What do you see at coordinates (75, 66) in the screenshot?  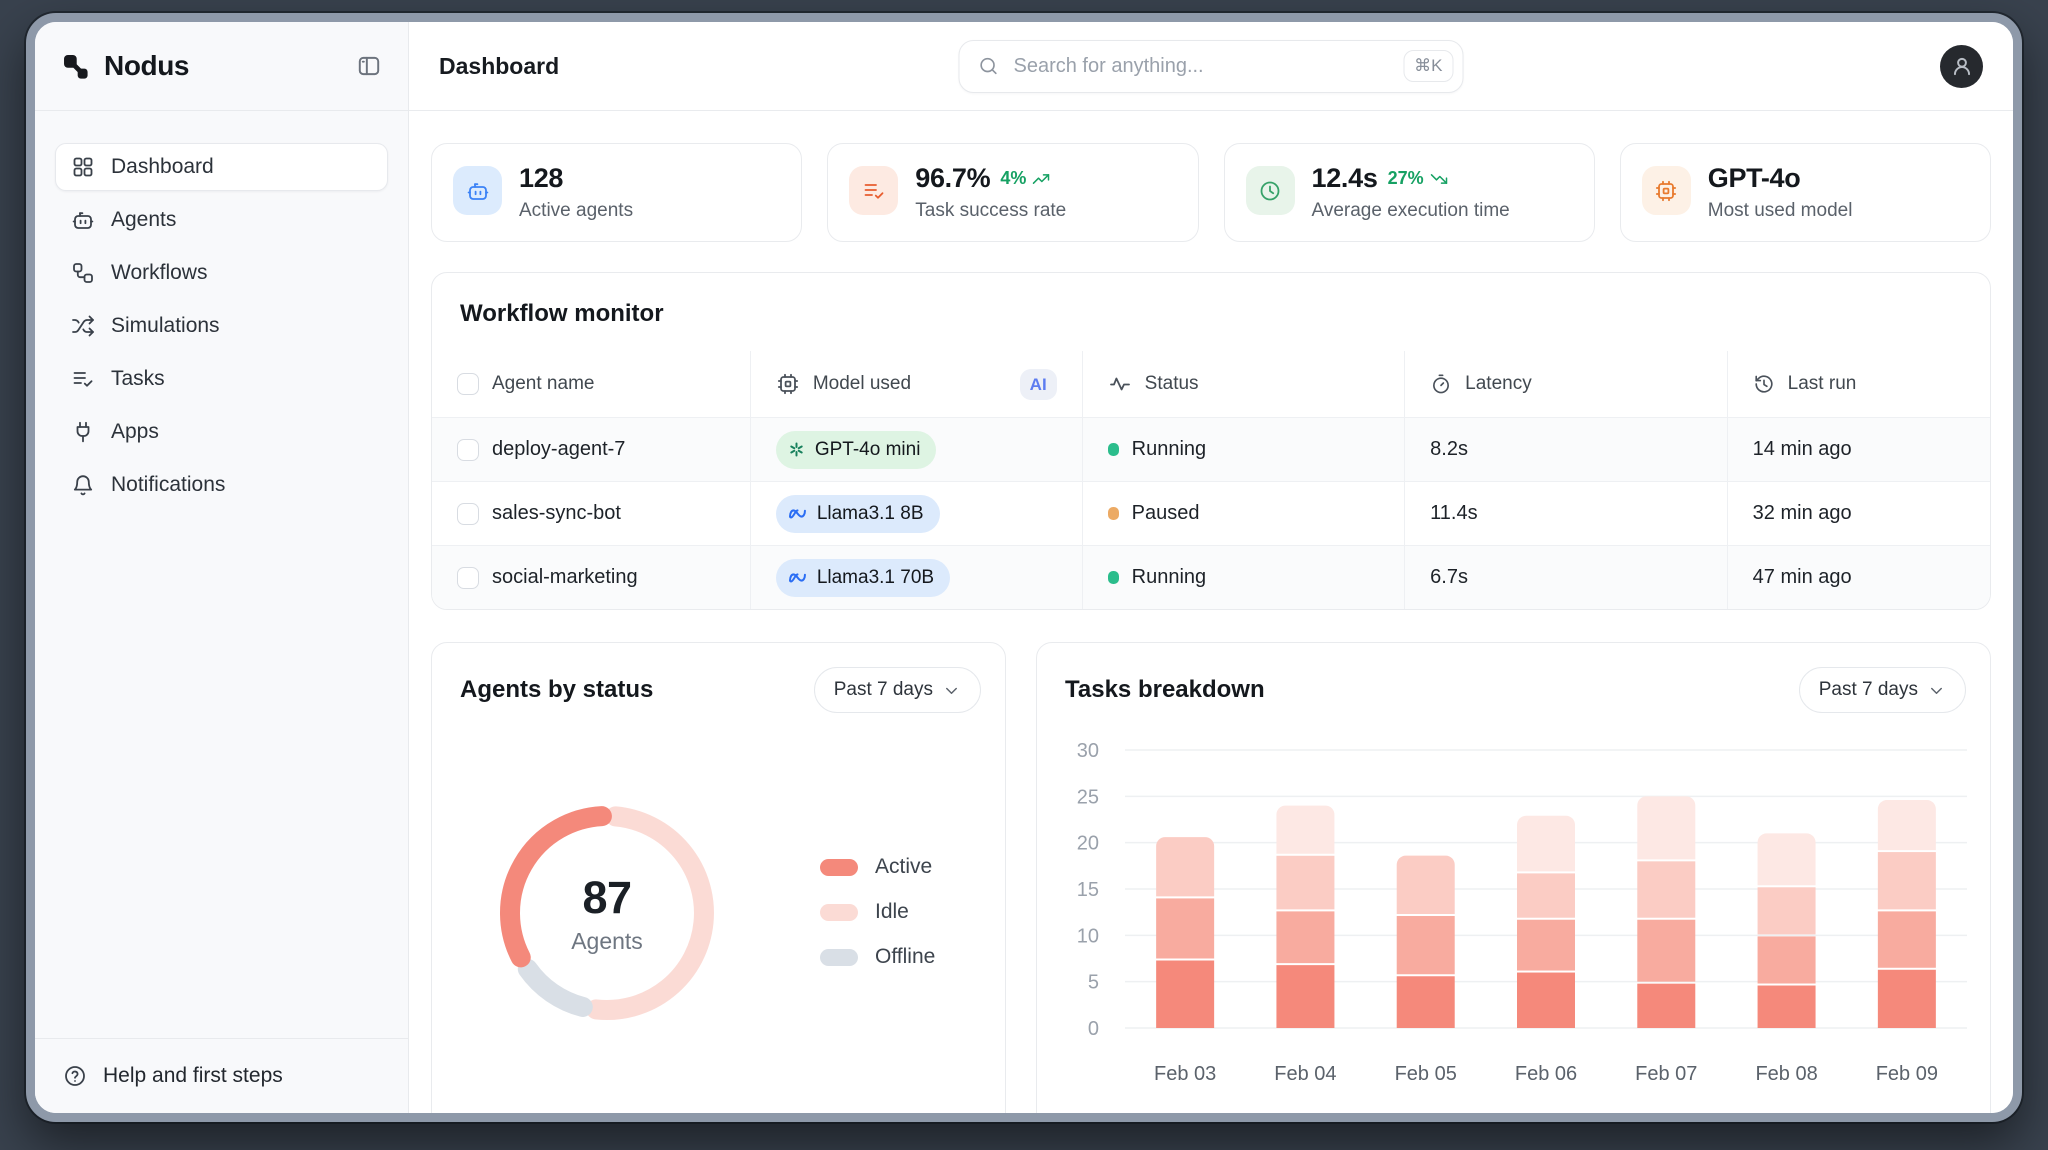 I see `nodus-logo-icon` at bounding box center [75, 66].